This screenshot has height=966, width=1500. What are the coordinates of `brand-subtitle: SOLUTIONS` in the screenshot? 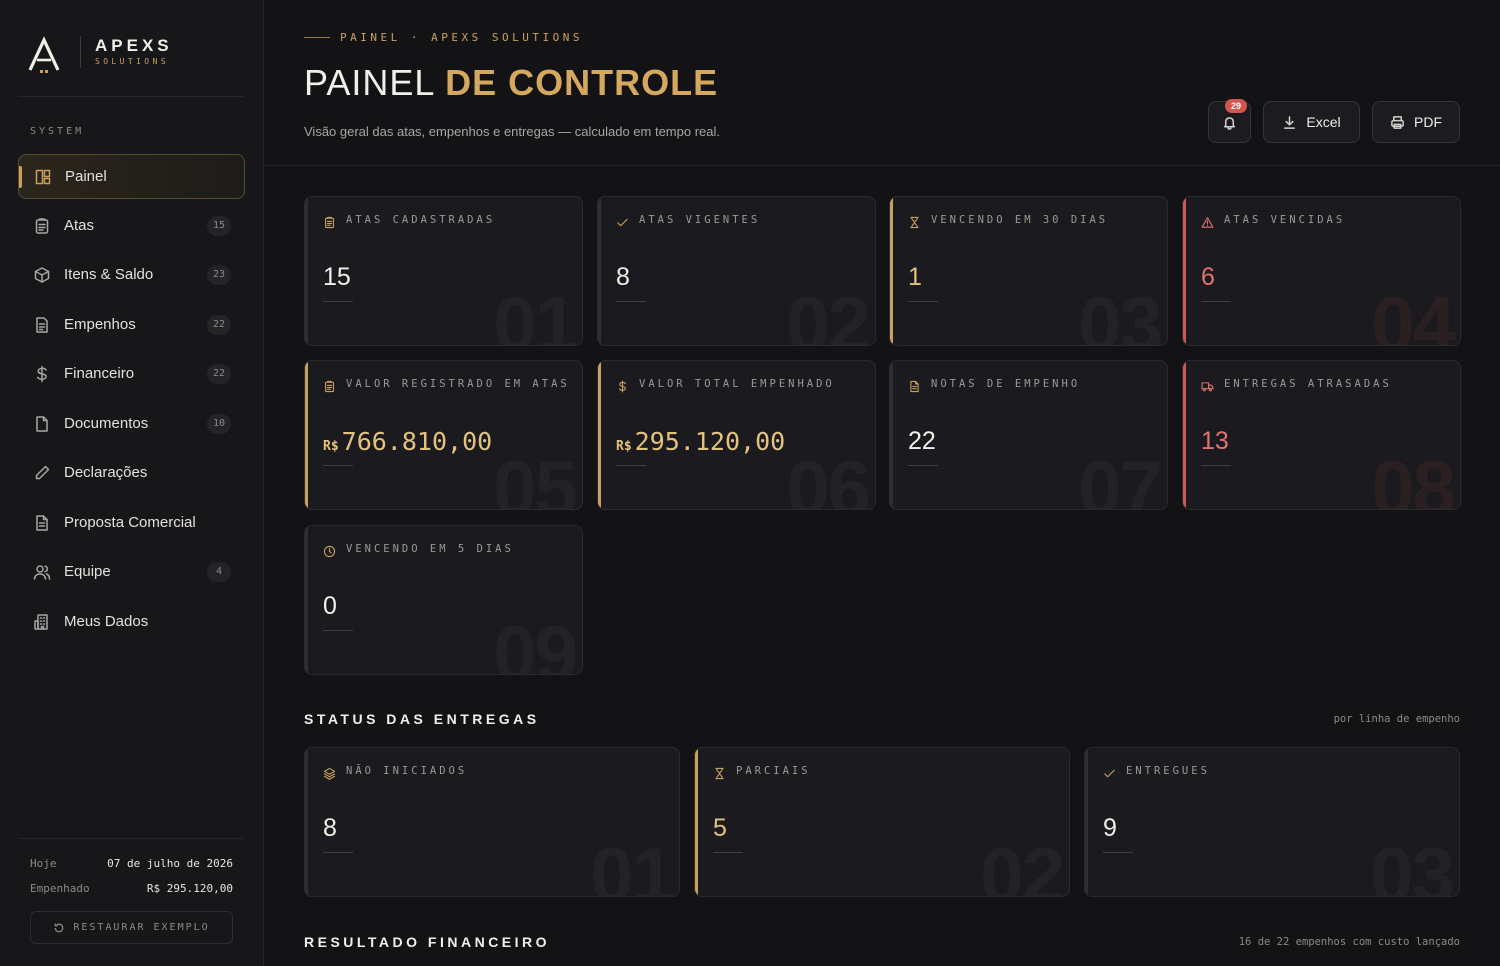 It's located at (132, 61).